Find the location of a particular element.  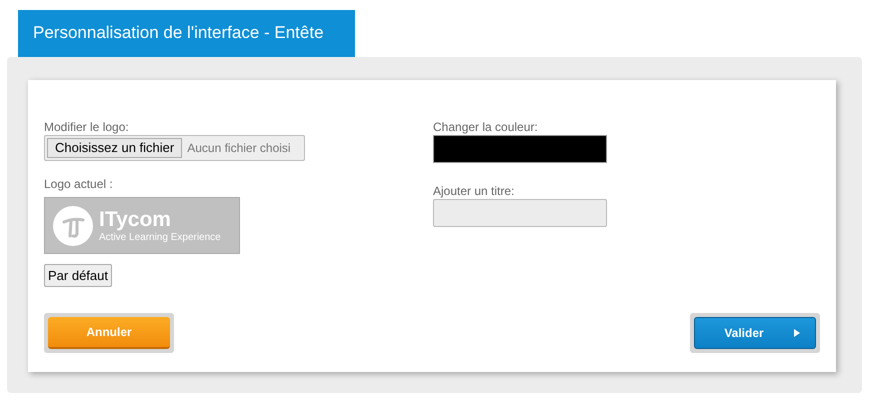

file-input: Choisissez un fichier Aucun fichier choisi is located at coordinates (174, 148).